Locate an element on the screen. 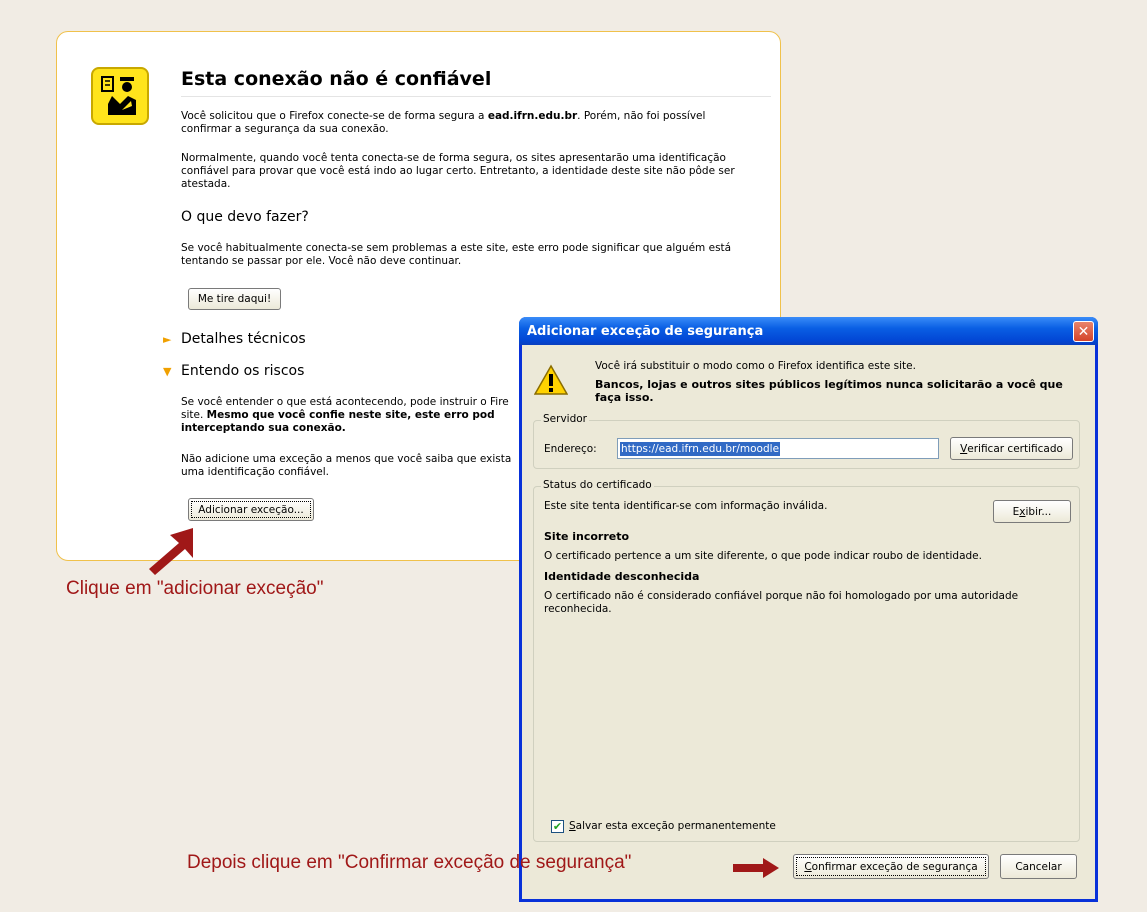  annotation-right-arrow-icon is located at coordinates (756, 868).